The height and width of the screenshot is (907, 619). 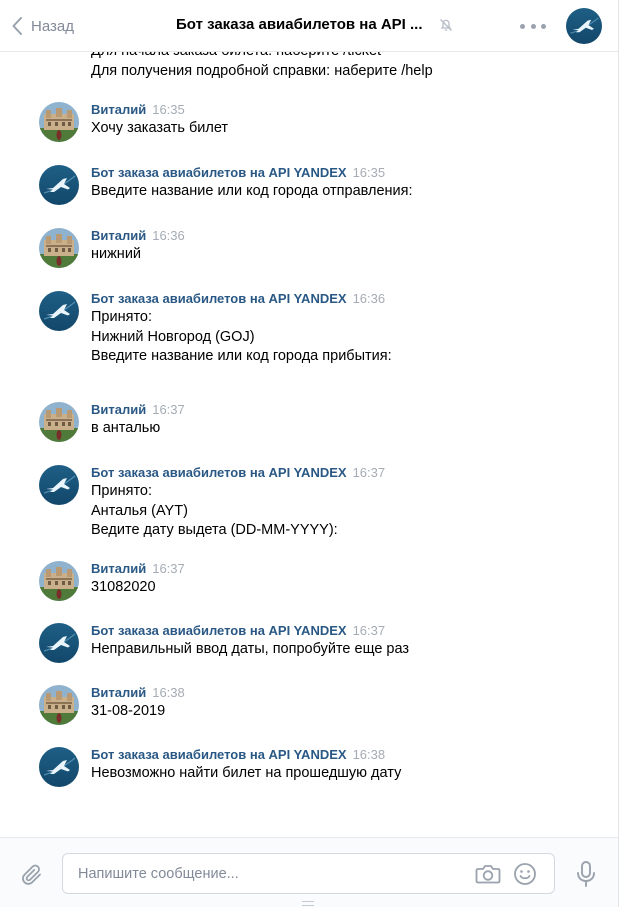 I want to click on message-line: Нижний Новгород (GOJ), so click(x=173, y=336).